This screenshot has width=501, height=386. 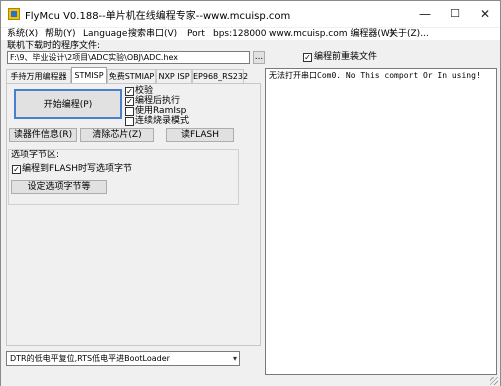 What do you see at coordinates (234, 358) in the screenshot?
I see `chevron-down-icon: ▾` at bounding box center [234, 358].